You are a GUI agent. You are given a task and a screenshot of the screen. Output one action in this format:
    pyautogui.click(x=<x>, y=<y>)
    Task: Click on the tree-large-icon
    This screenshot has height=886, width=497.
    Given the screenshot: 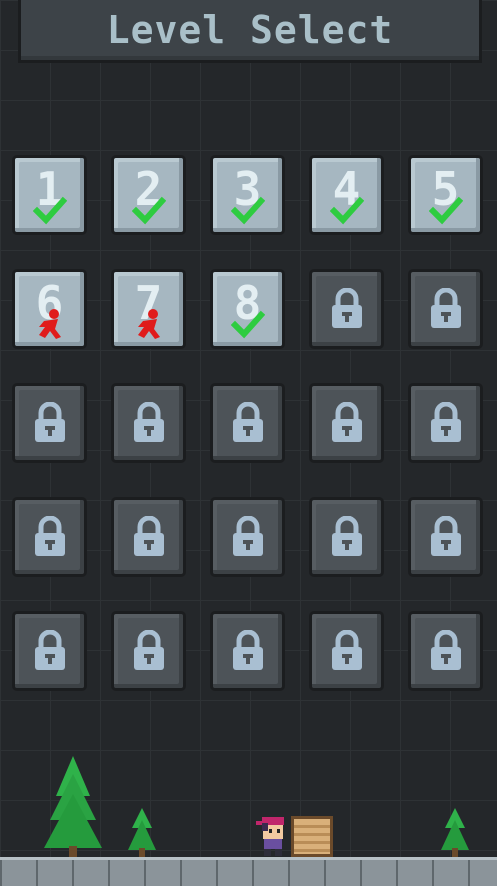 What is the action you would take?
    pyautogui.click(x=73, y=807)
    